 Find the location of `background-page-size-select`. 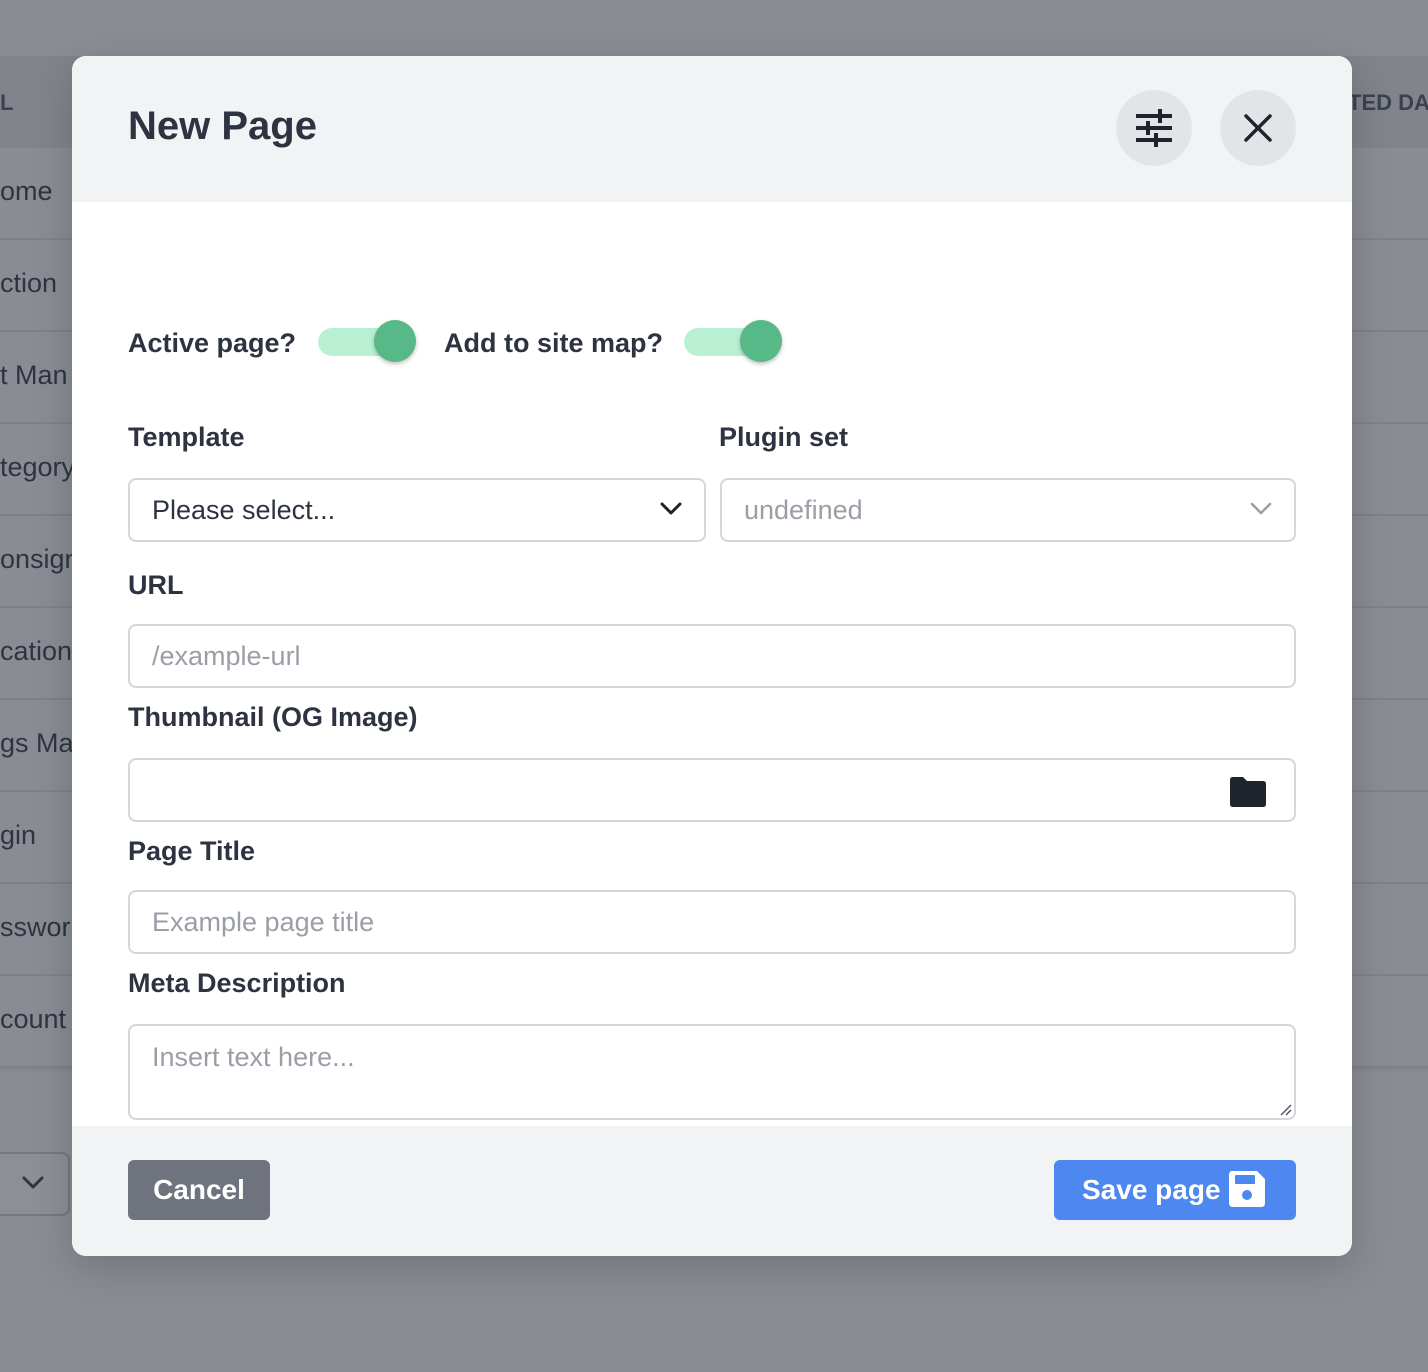

background-page-size-select is located at coordinates (35, 1184).